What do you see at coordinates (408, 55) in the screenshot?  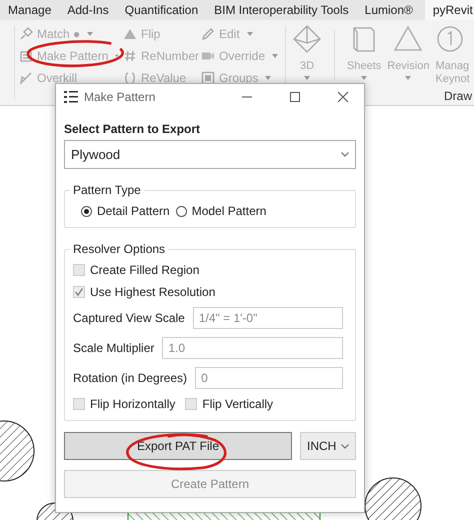 I see `ribbon-large-button: Revision` at bounding box center [408, 55].